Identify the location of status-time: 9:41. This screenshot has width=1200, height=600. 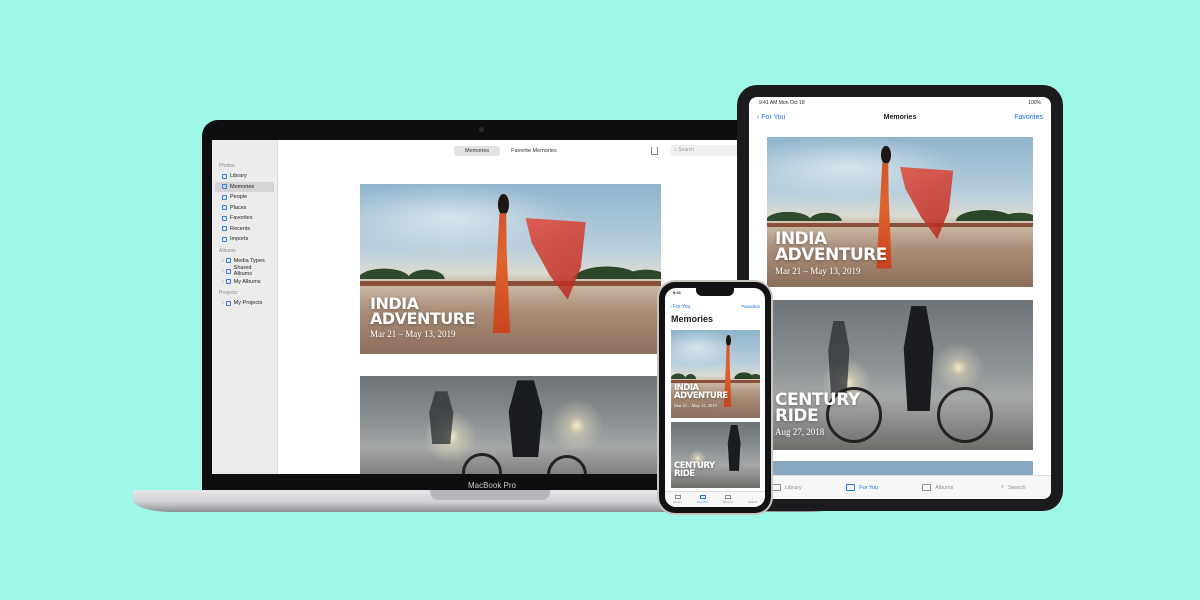
(677, 292).